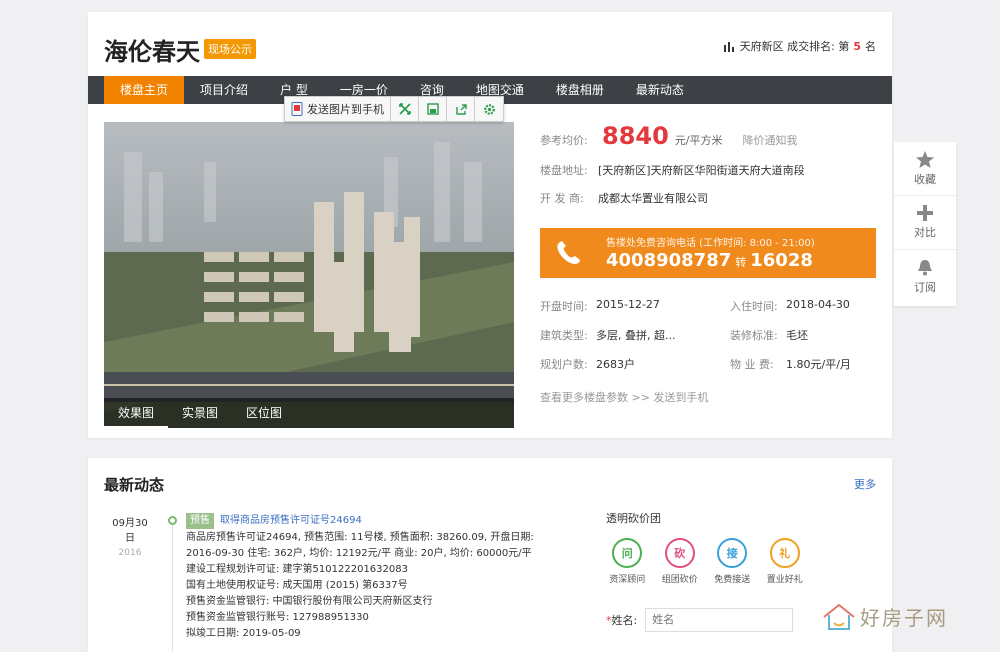 This screenshot has width=1000, height=652. What do you see at coordinates (461, 109) in the screenshot?
I see `share-button` at bounding box center [461, 109].